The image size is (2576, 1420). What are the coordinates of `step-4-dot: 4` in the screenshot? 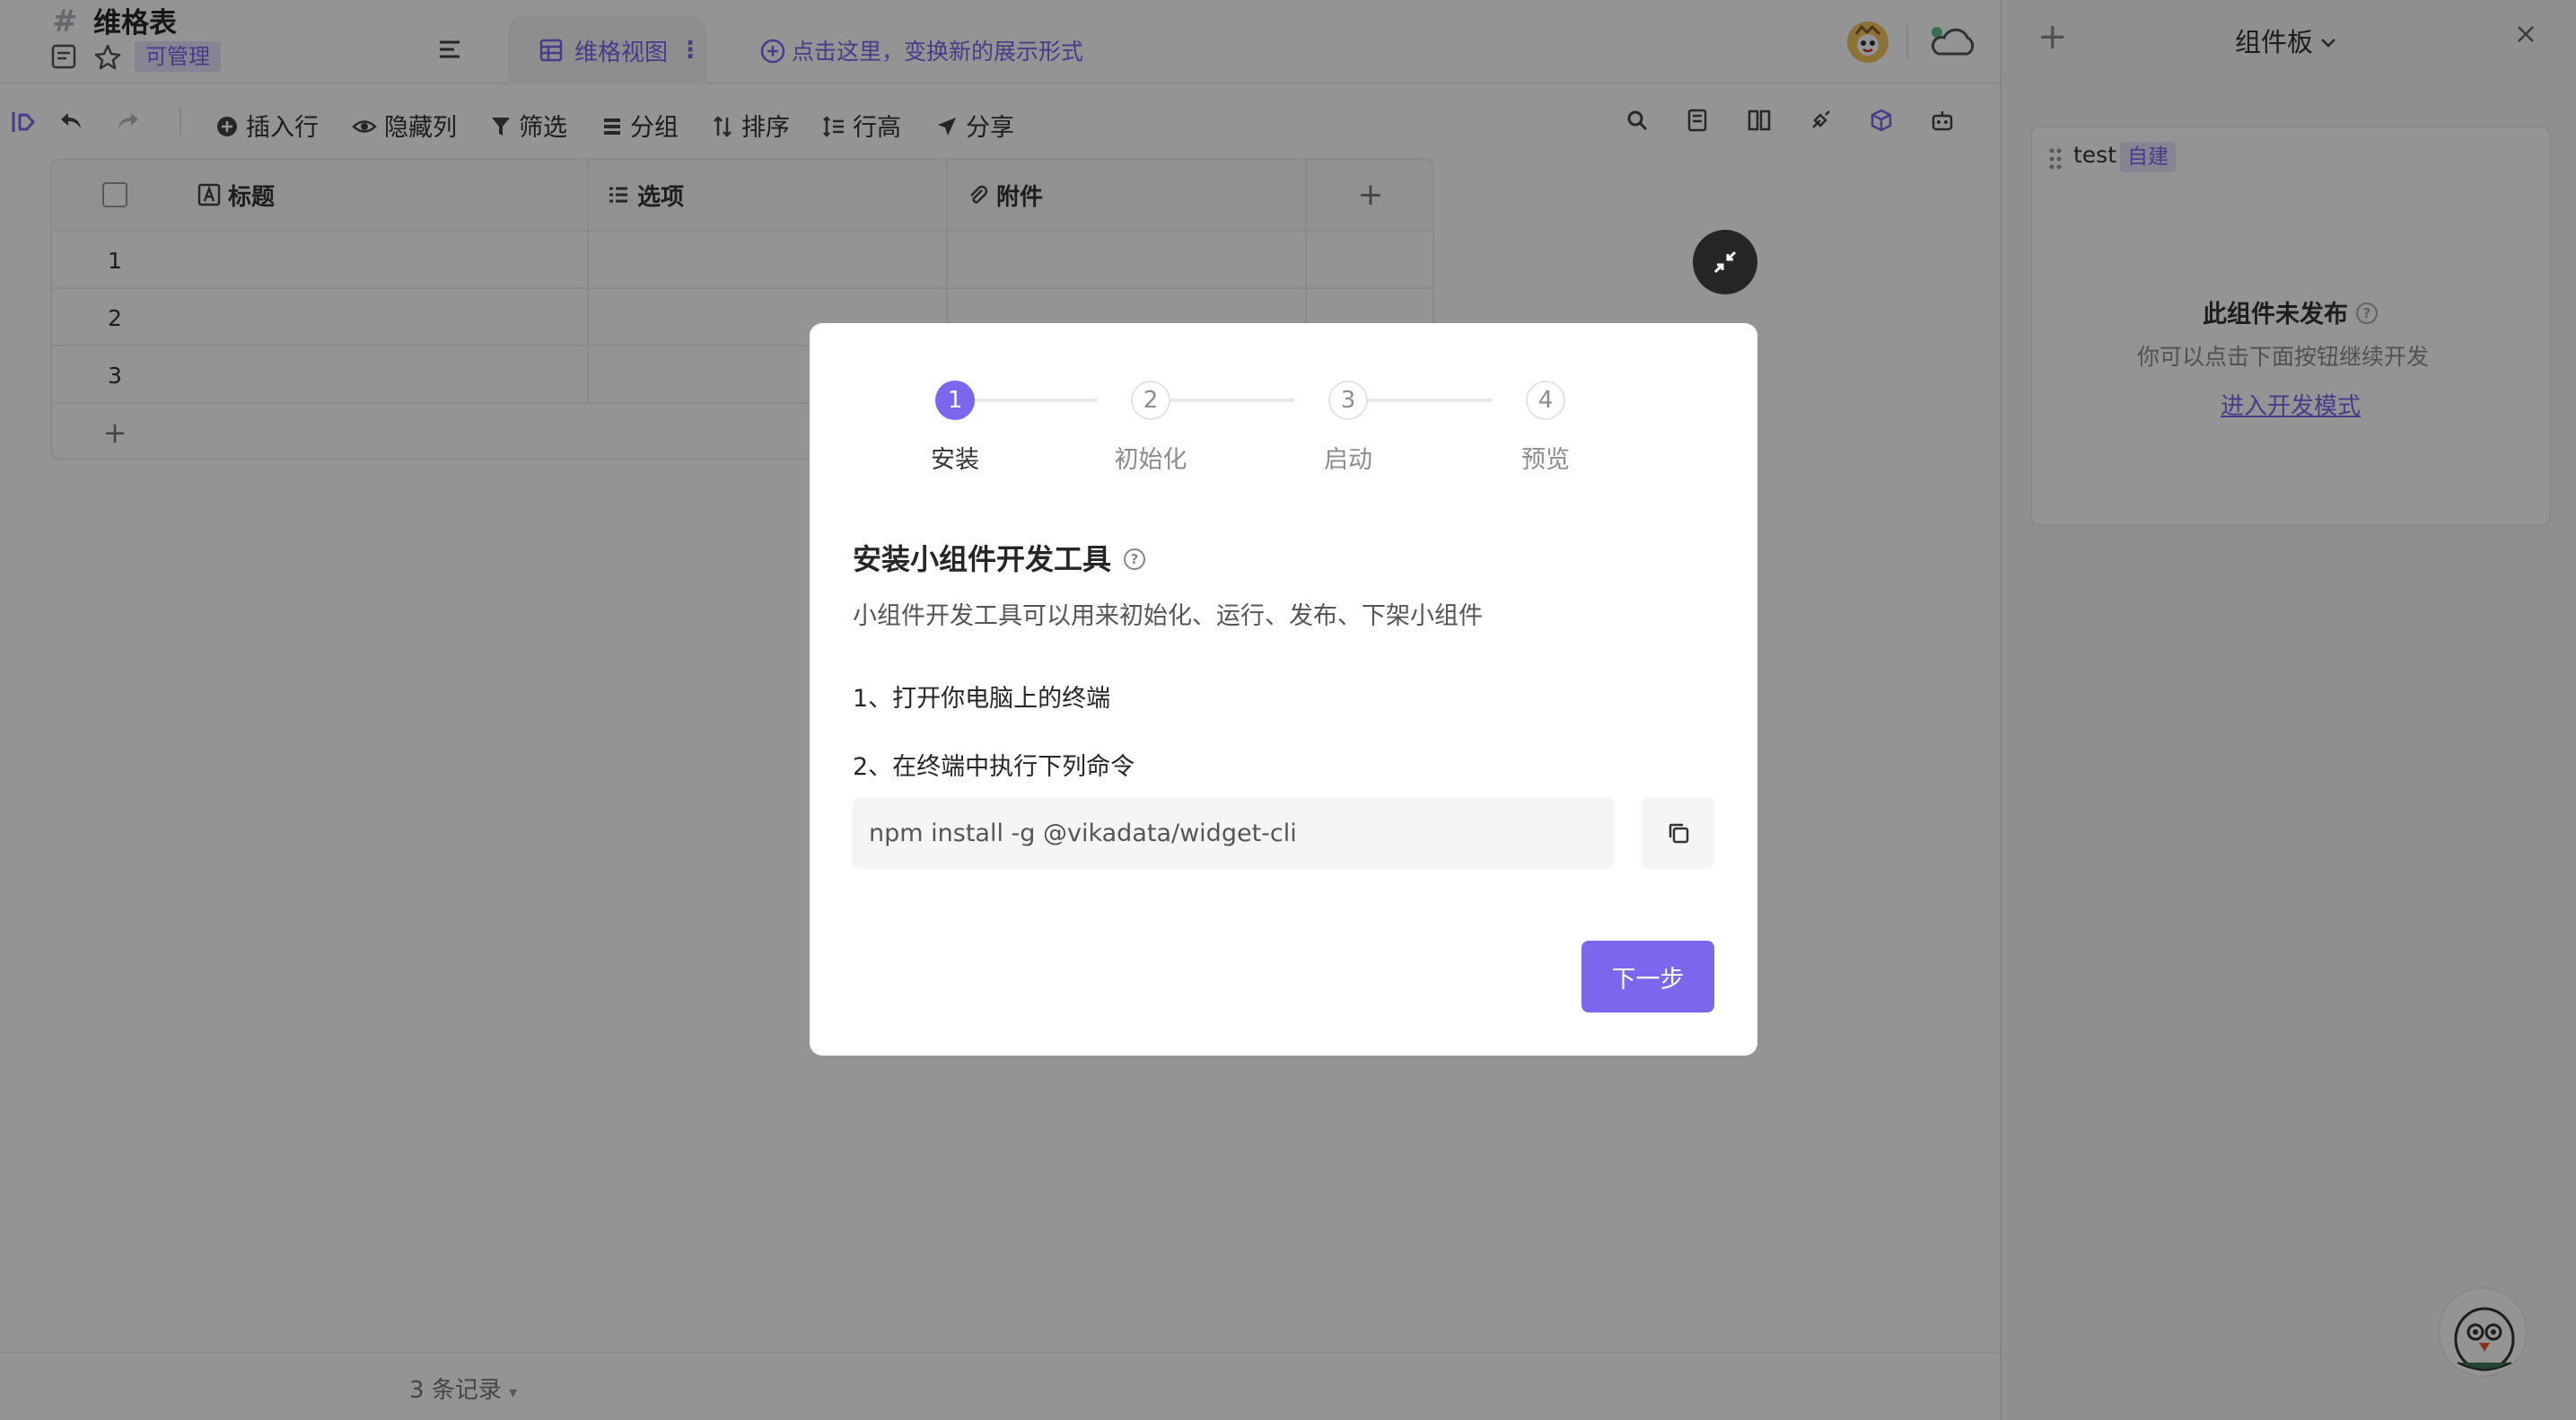 It's located at (1545, 400).